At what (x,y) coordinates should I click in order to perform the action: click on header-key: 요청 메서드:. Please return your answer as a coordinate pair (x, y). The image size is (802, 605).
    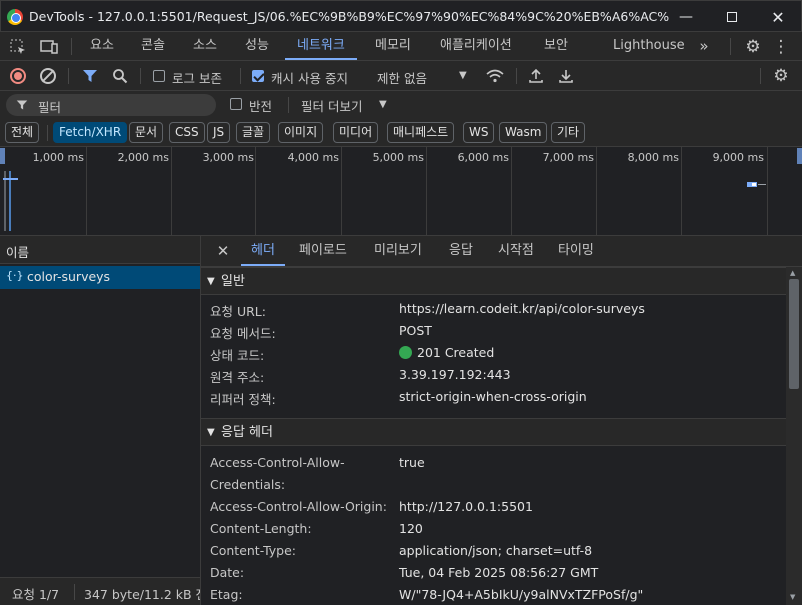
    Looking at the image, I should click on (243, 333).